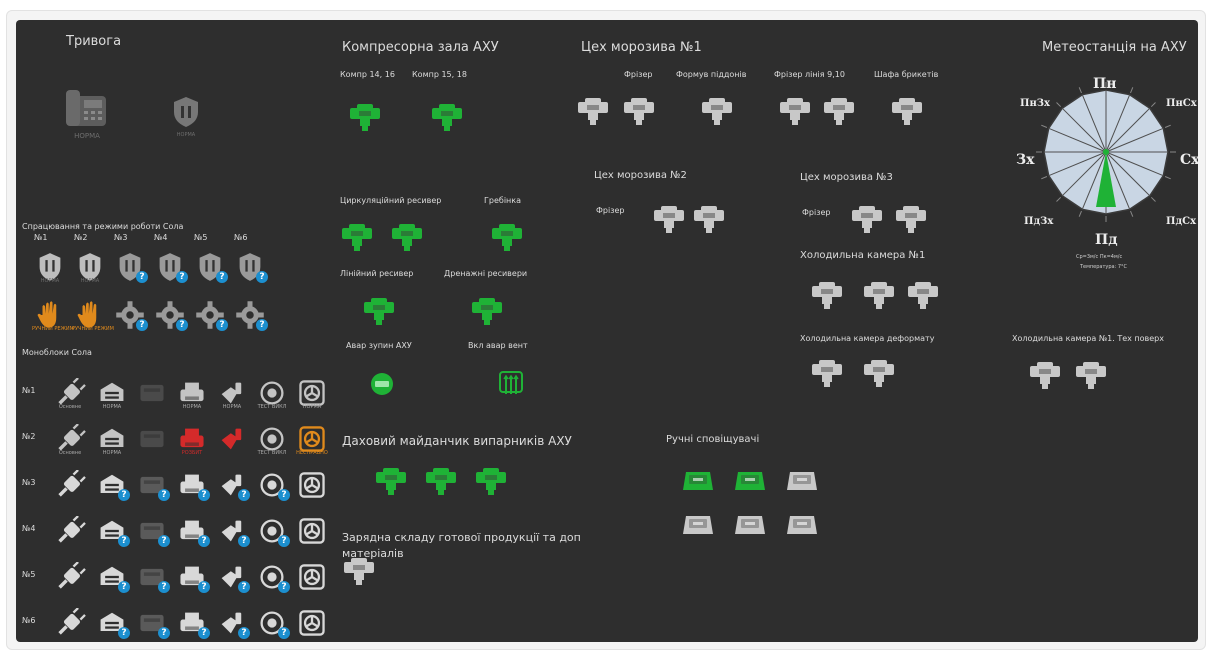 The height and width of the screenshot is (650, 1213). Describe the element at coordinates (359, 571) in the screenshot. I see `charging-sensor` at that location.